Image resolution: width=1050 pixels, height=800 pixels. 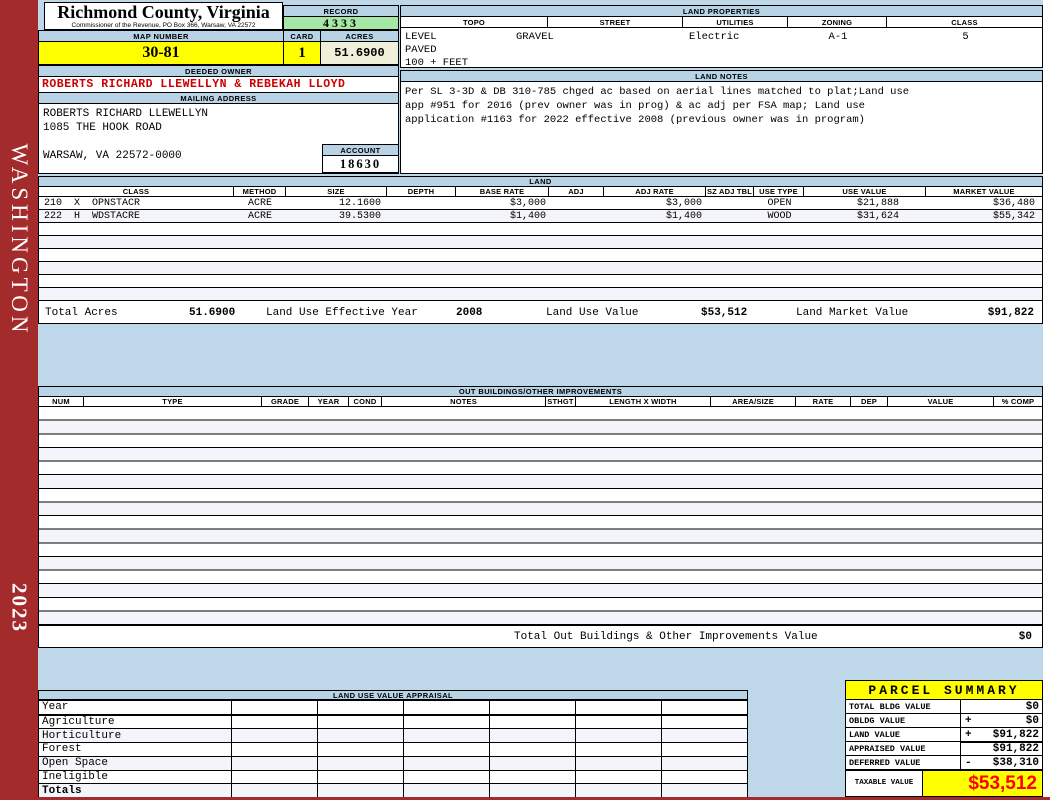 I want to click on land-use-value-label: Land Use Value, so click(x=592, y=313).